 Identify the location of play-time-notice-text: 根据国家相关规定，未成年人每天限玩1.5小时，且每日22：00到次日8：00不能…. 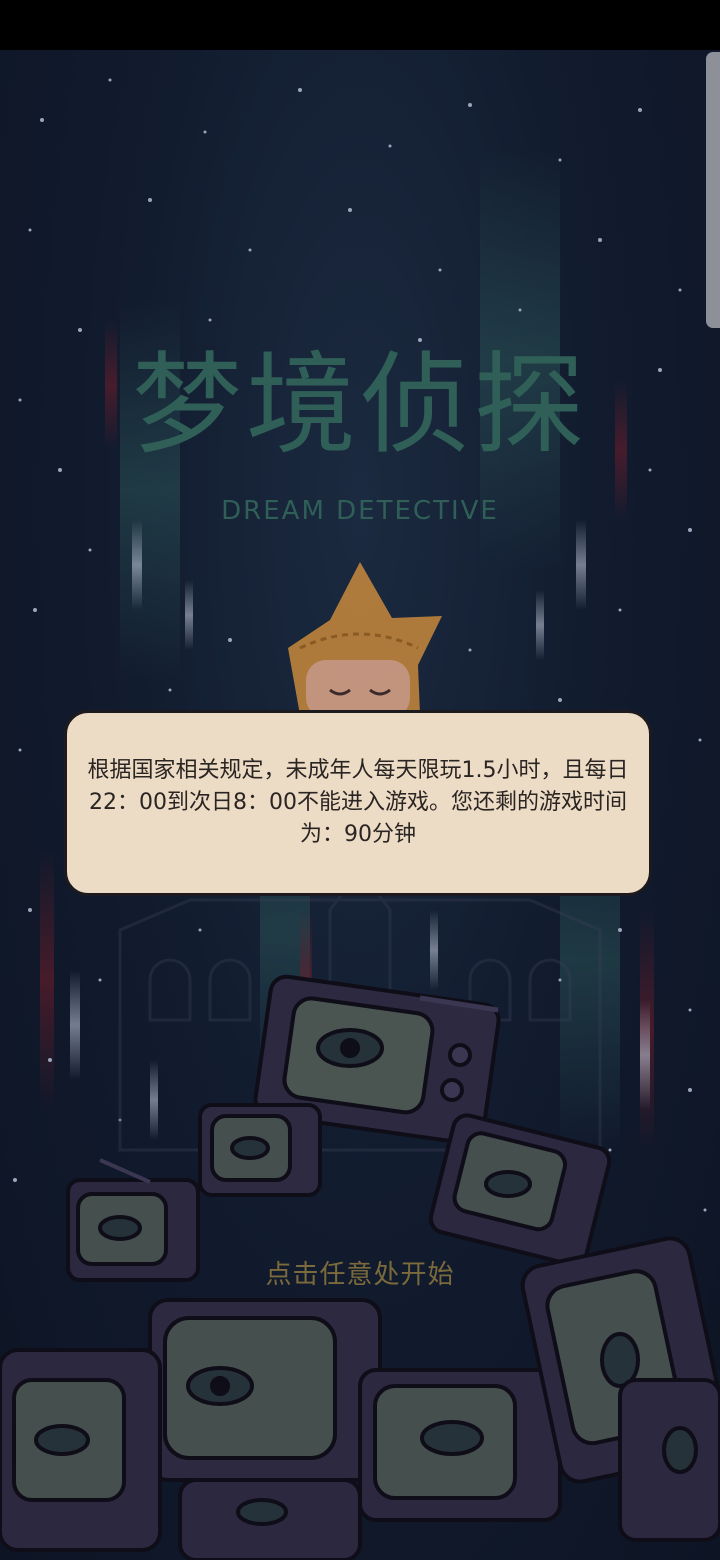
(358, 802).